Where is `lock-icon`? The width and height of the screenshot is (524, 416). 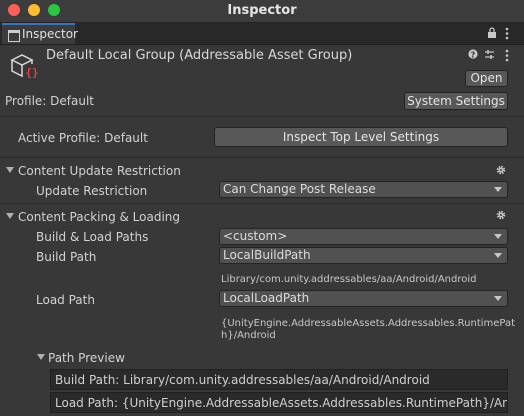
lock-icon is located at coordinates (492, 33).